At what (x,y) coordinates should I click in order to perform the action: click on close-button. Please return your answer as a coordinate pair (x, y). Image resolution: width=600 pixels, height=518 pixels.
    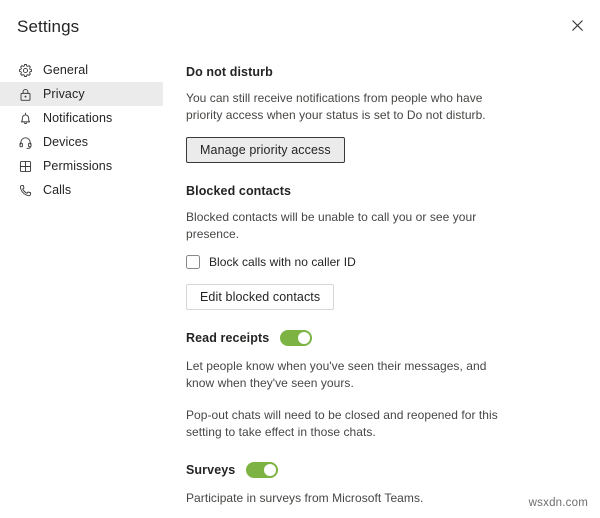
    Looking at the image, I should click on (577, 25).